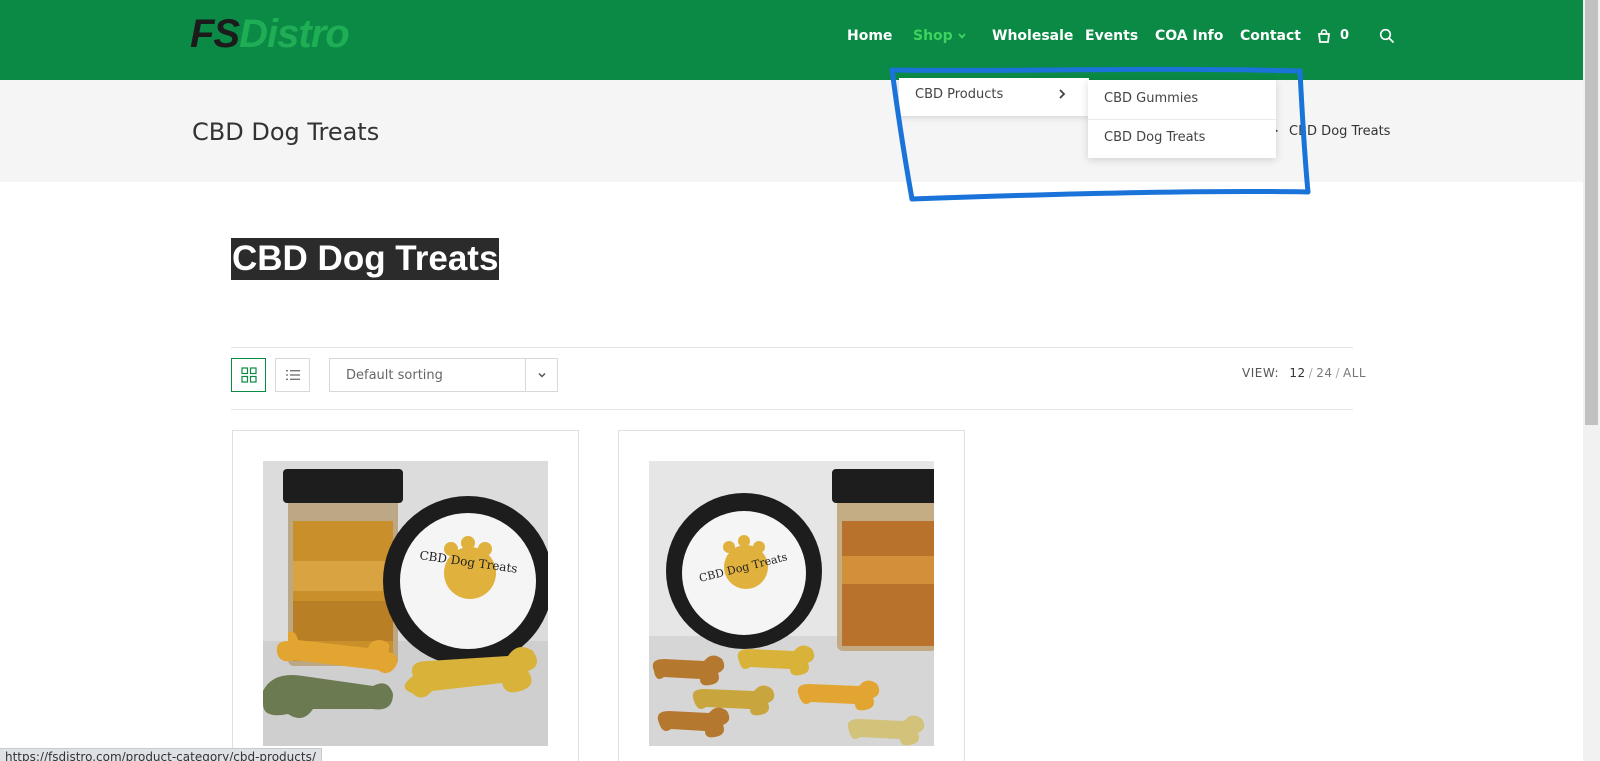  I want to click on submenu-item-cbd-gummies: CBD Gummies, so click(1151, 98).